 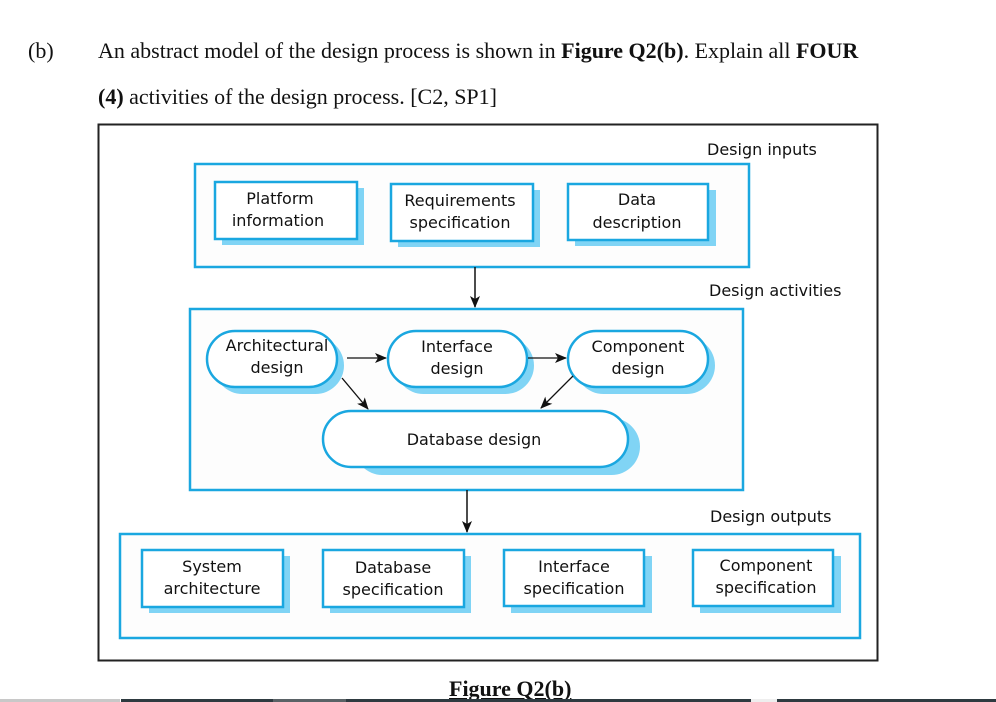 I want to click on output-database-specification: Database specification, so click(x=396, y=580).